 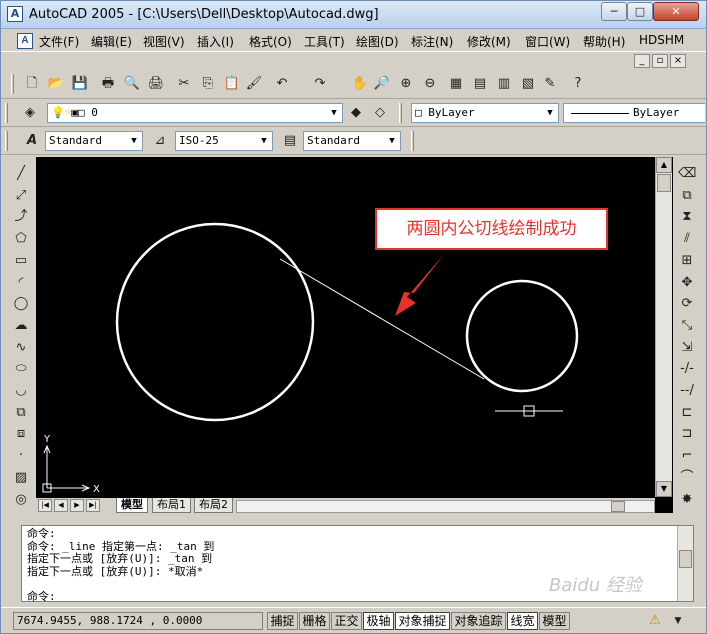 I want to click on doc-restore-button: ▫, so click(x=660, y=61).